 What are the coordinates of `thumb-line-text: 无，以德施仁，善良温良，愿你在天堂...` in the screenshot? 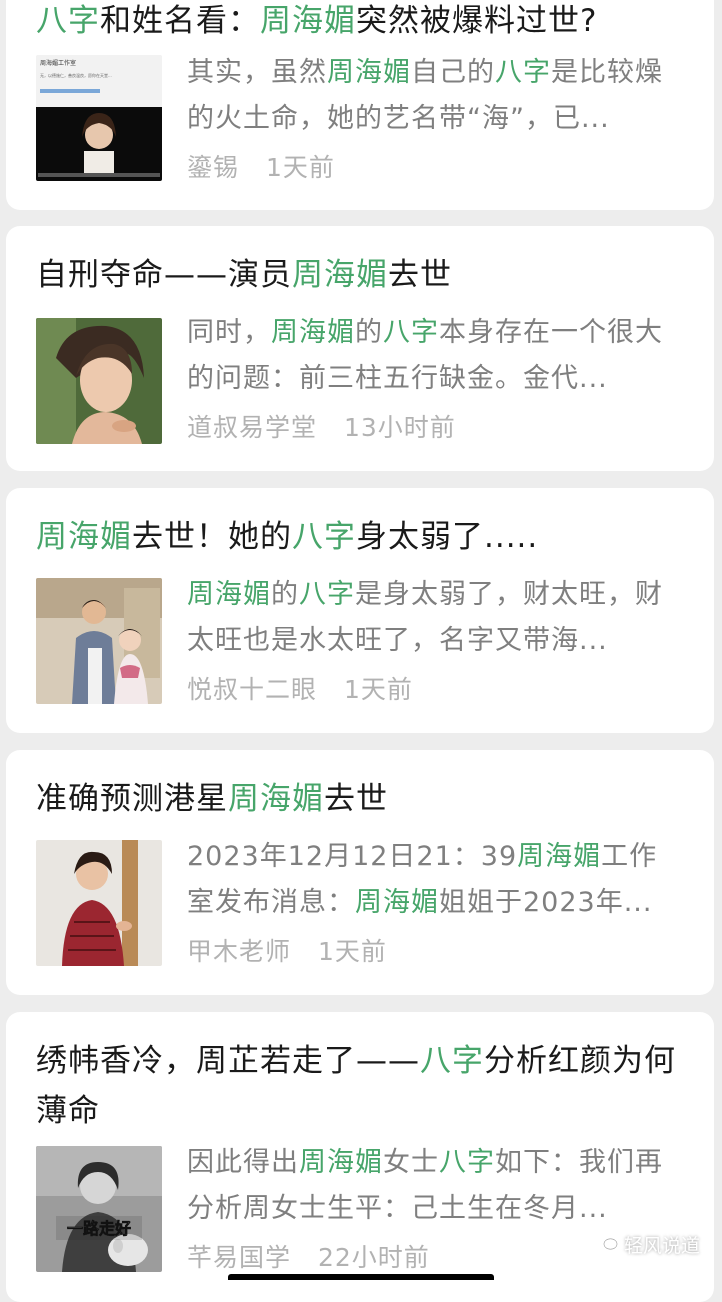 It's located at (76, 75).